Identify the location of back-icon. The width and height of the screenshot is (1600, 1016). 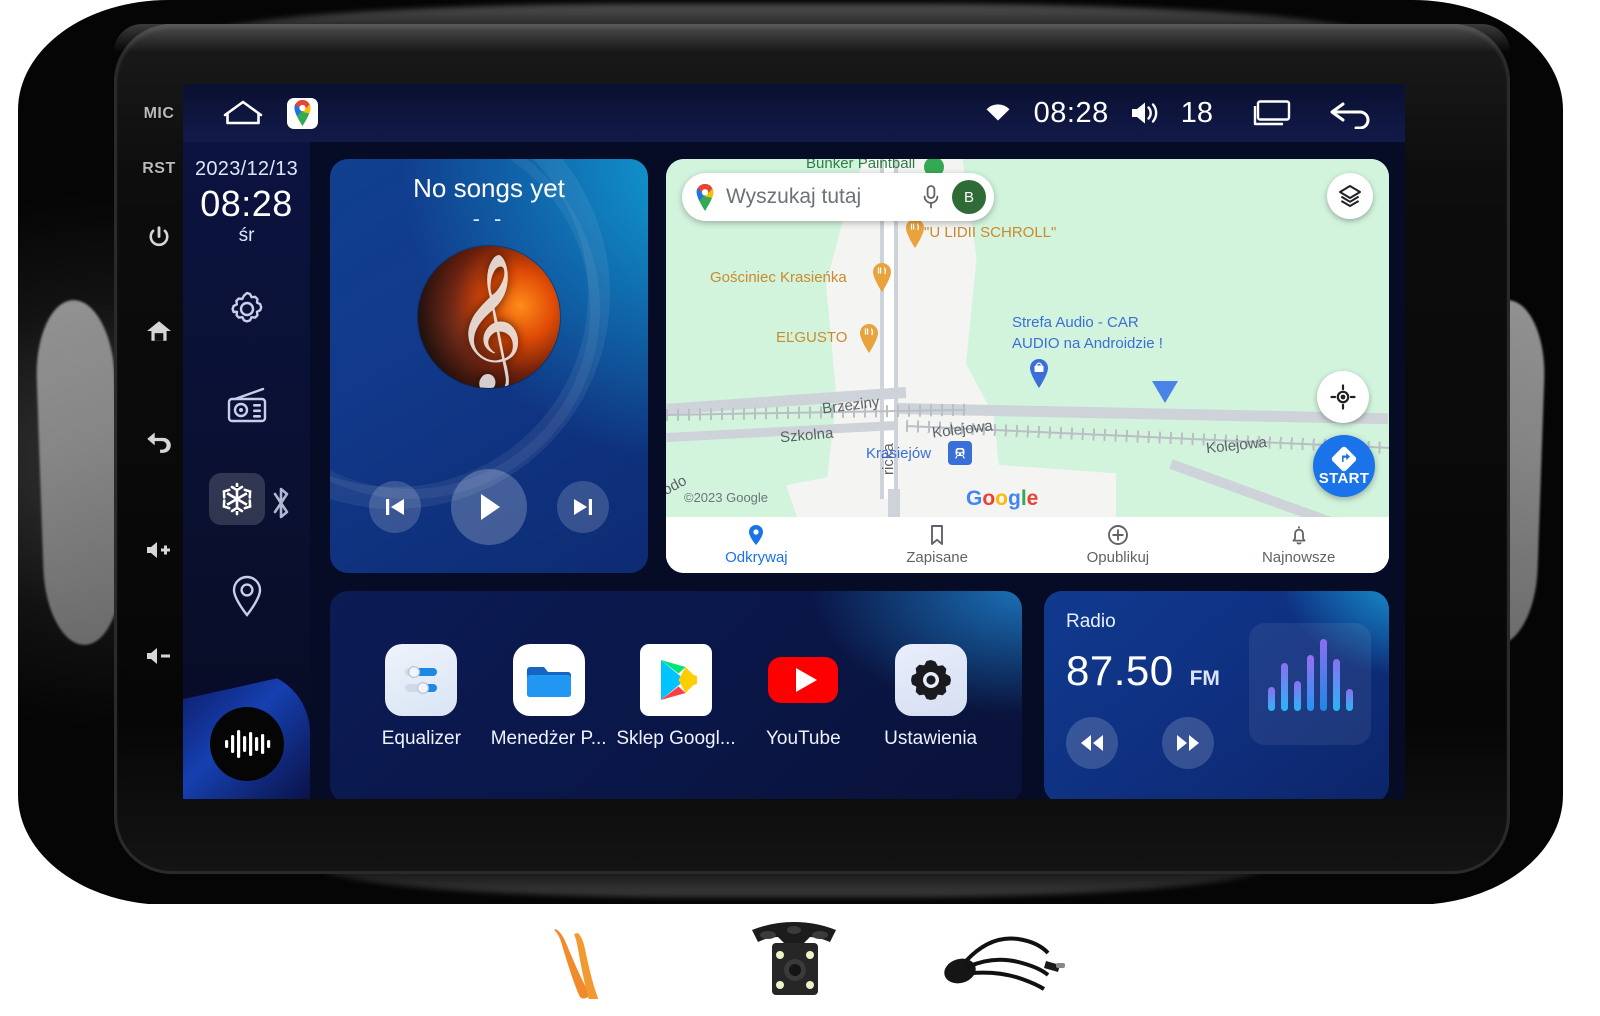
(159, 442).